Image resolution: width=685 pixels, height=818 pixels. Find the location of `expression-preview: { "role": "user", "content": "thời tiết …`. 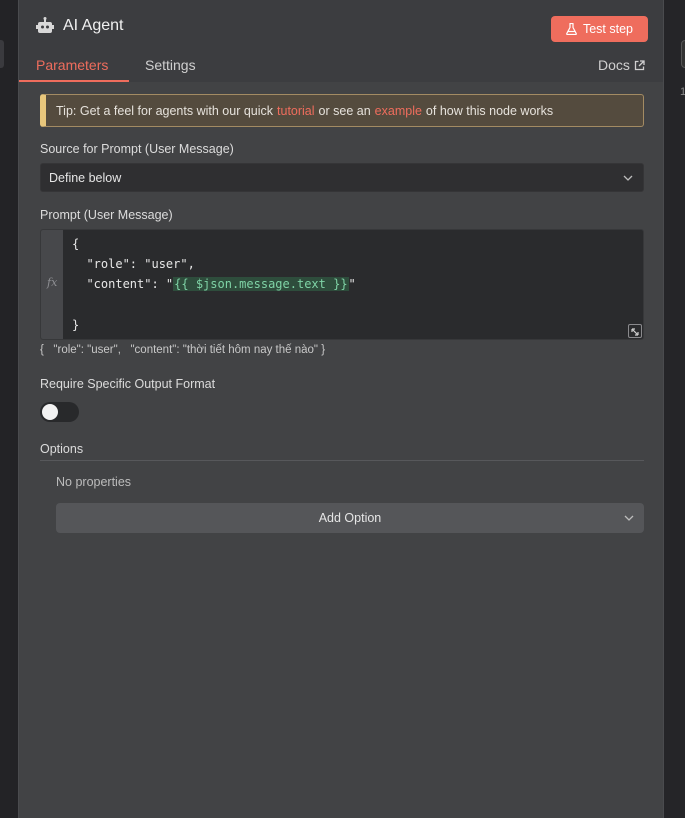

expression-preview: { "role": "user", "content": "thời tiết … is located at coordinates (183, 350).